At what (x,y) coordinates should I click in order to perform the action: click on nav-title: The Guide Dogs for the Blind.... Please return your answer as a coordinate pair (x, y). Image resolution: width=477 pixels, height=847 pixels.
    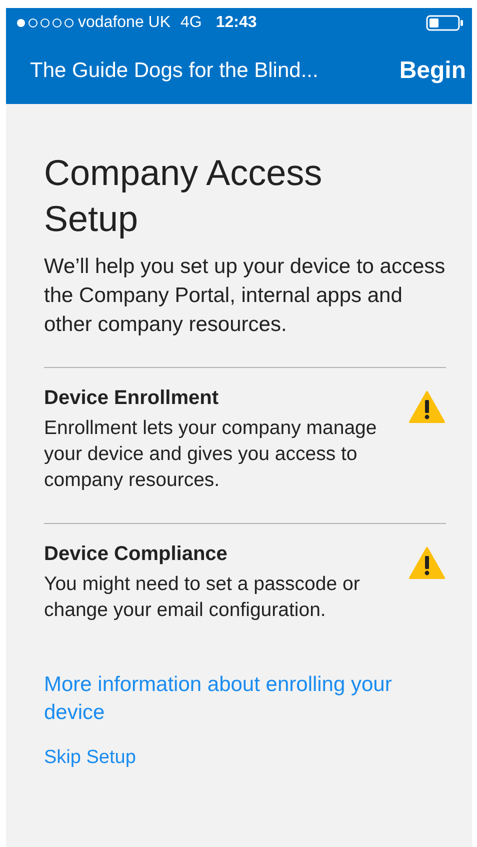
    Looking at the image, I should click on (174, 71).